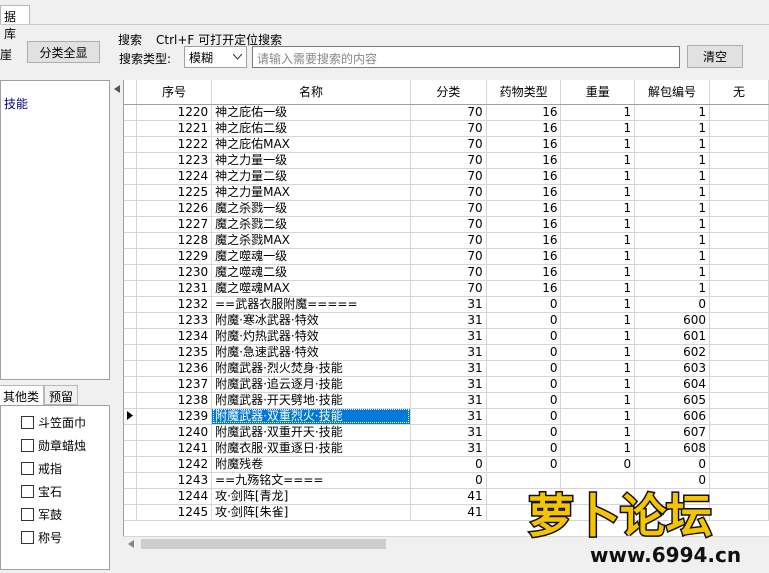  I want to click on cell-name: 附魔衣服·双重逐日·技能, so click(311, 448).